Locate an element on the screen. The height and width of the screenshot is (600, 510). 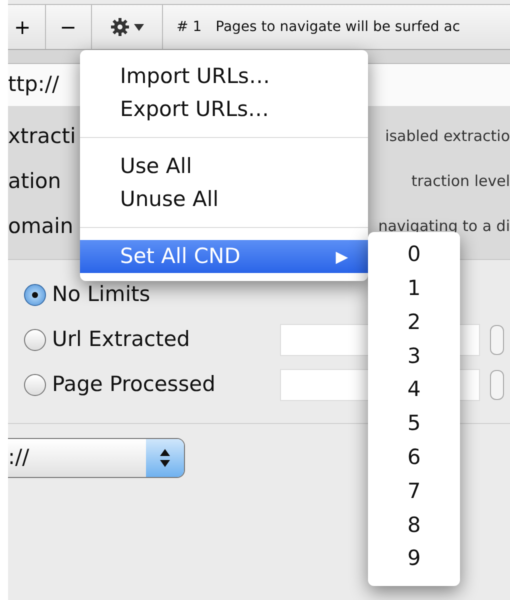
radio-label: Url Extracted is located at coordinates (121, 339).